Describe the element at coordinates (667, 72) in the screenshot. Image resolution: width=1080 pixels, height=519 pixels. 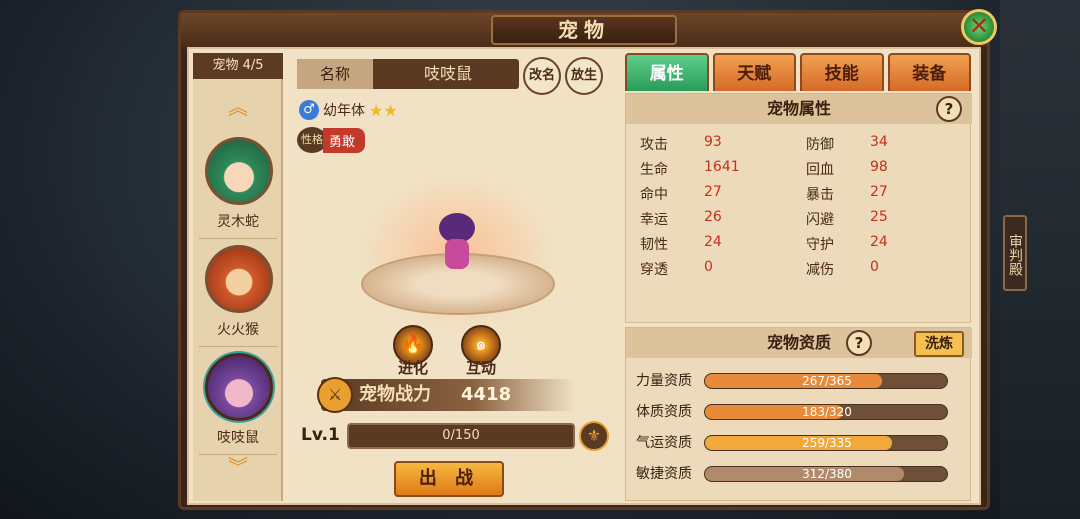
I see `tab-attributes: 属性` at that location.